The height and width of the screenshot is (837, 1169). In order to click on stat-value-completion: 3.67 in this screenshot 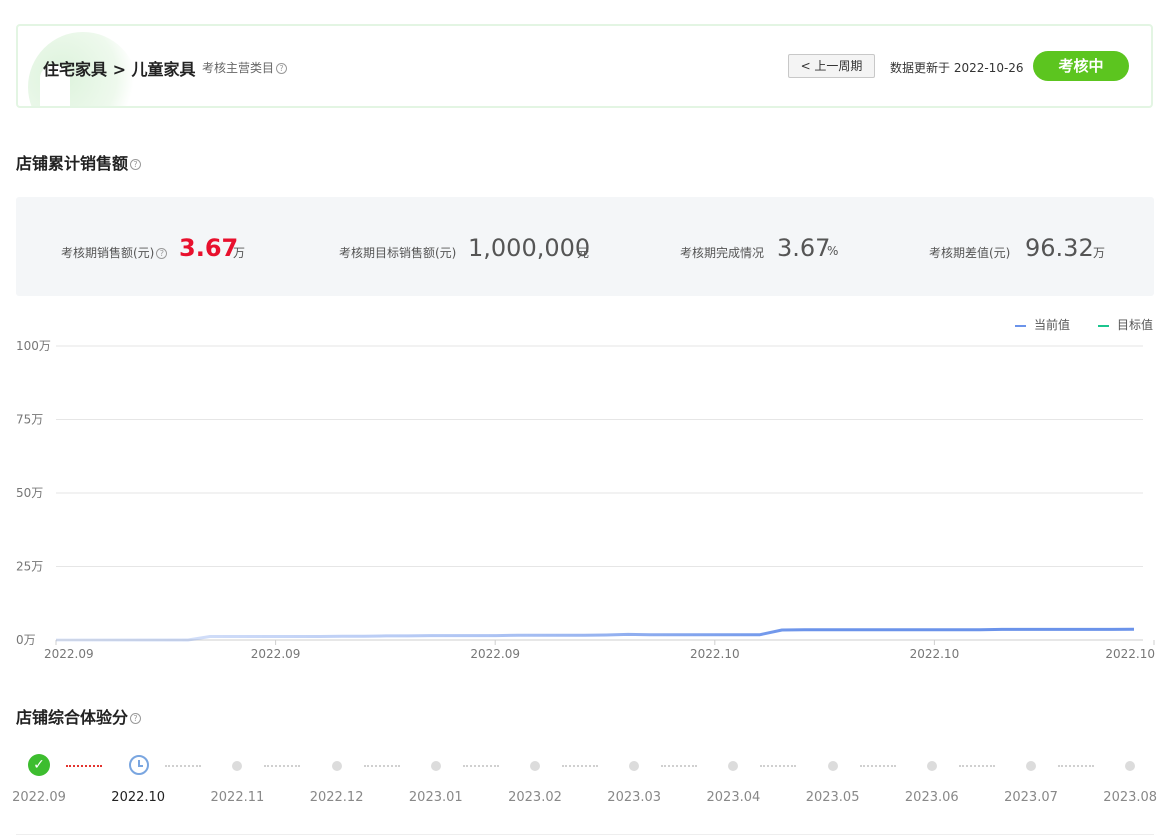, I will do `click(804, 248)`.